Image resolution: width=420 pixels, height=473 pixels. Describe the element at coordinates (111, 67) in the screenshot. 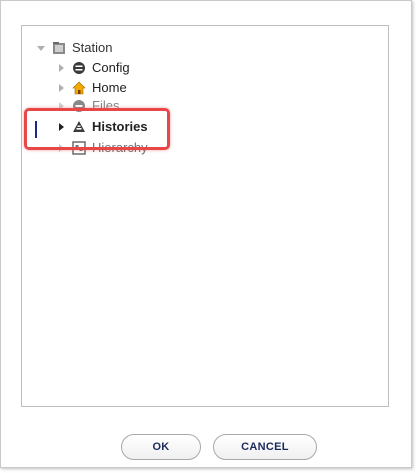

I see `tree-node-label: Config` at that location.